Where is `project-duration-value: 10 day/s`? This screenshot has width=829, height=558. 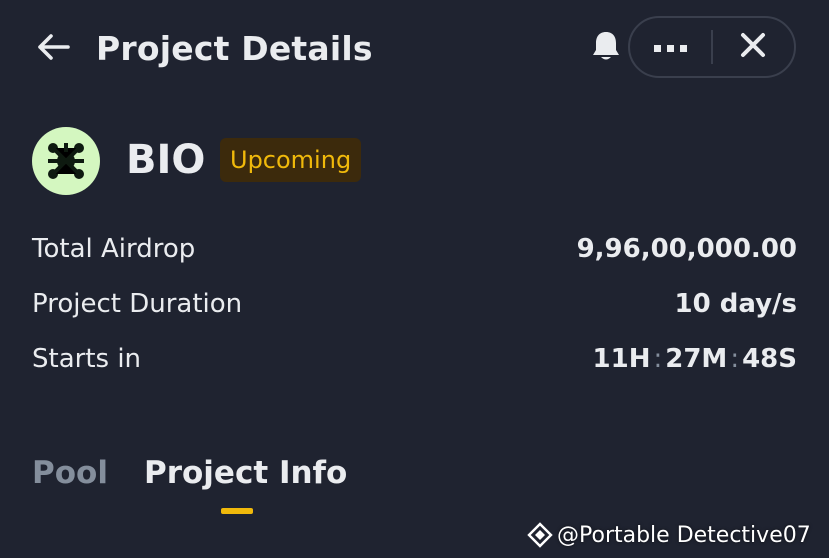
project-duration-value: 10 day/s is located at coordinates (735, 304).